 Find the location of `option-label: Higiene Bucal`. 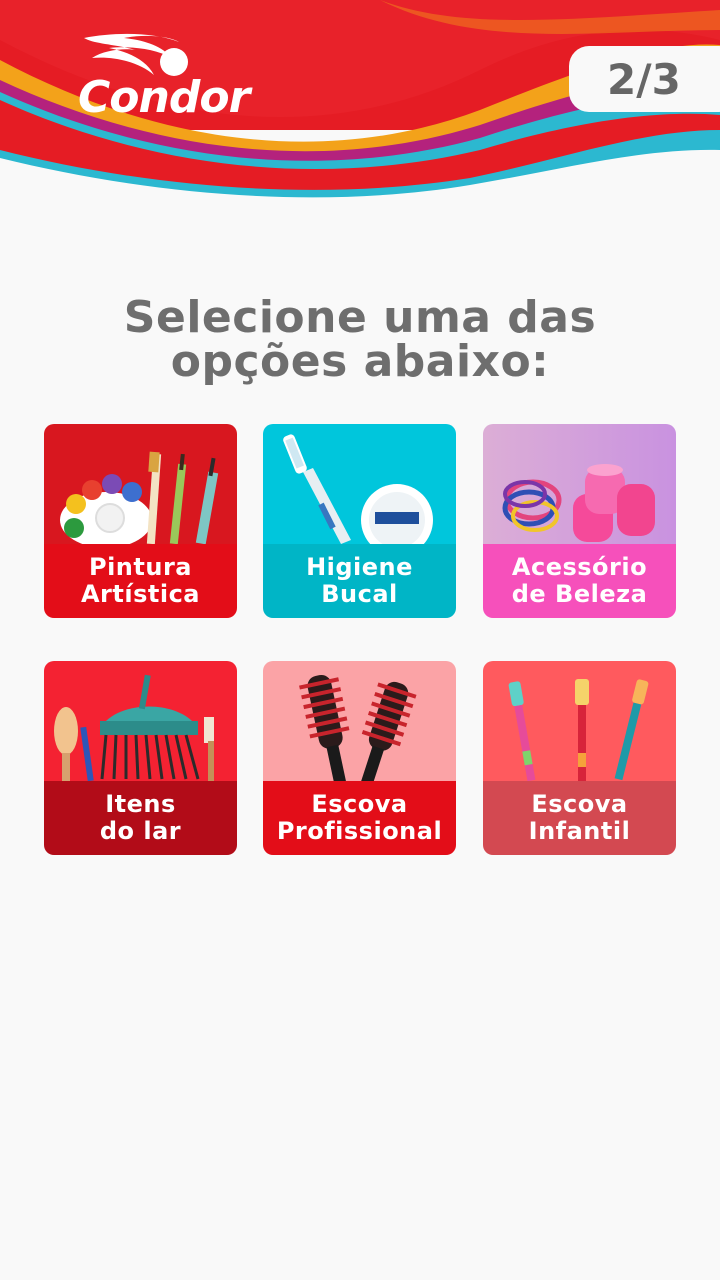

option-label: Higiene Bucal is located at coordinates (359, 580).